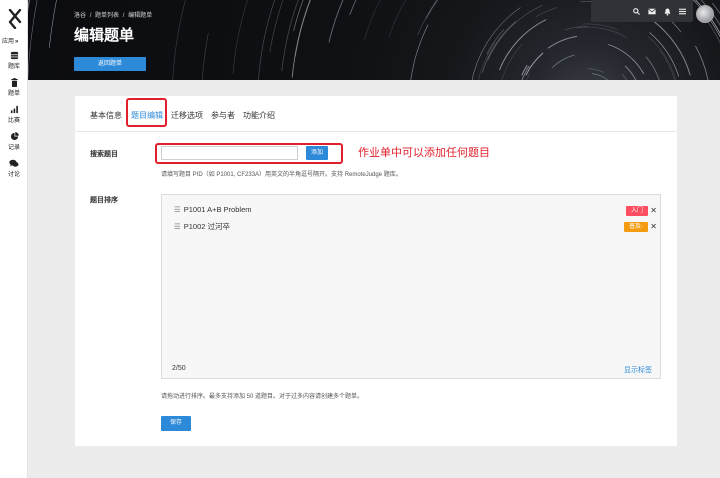 The width and height of the screenshot is (720, 478). What do you see at coordinates (262, 397) in the screenshot?
I see `sort-hint: 请拖动进行排序。最多支持添加 50 道题目。对于过多内容请创建多个题单。` at bounding box center [262, 397].